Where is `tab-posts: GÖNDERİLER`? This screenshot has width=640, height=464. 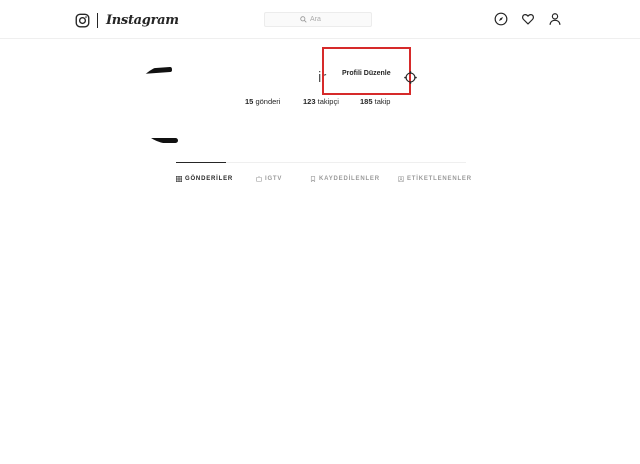
tab-posts: GÖNDERİLER is located at coordinates (204, 179).